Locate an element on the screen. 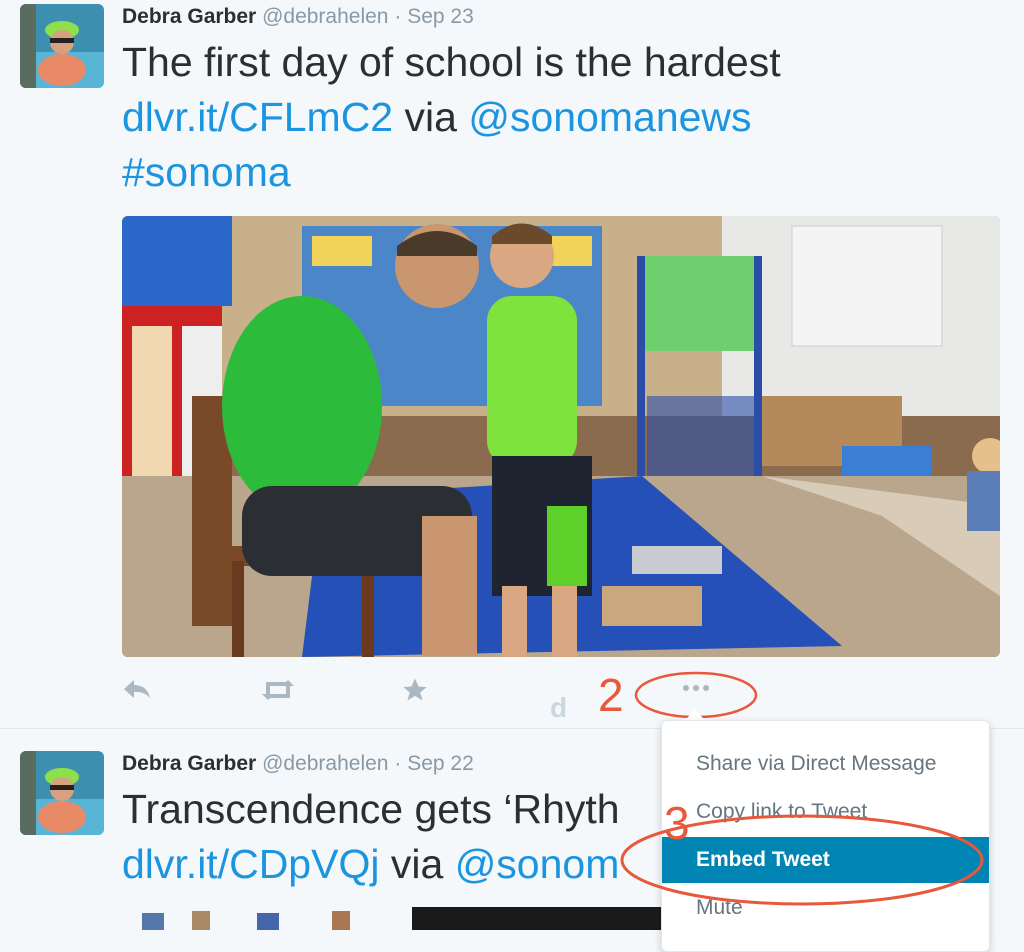 The width and height of the screenshot is (1024, 952). tweet-link: dlvr.it/CFLmC2 is located at coordinates (257, 117).